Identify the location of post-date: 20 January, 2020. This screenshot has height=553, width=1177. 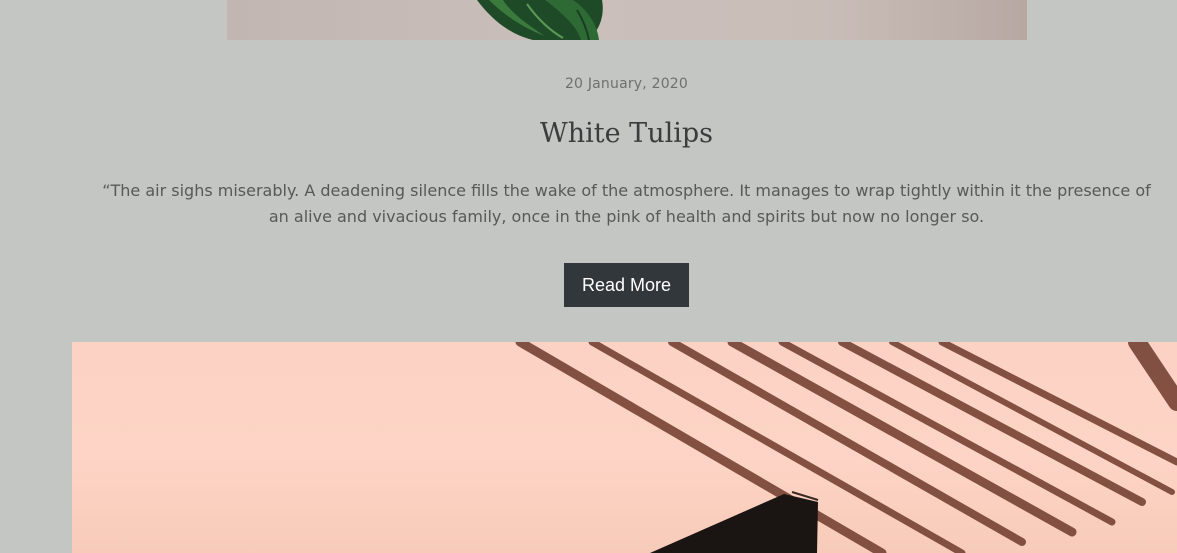
(626, 84).